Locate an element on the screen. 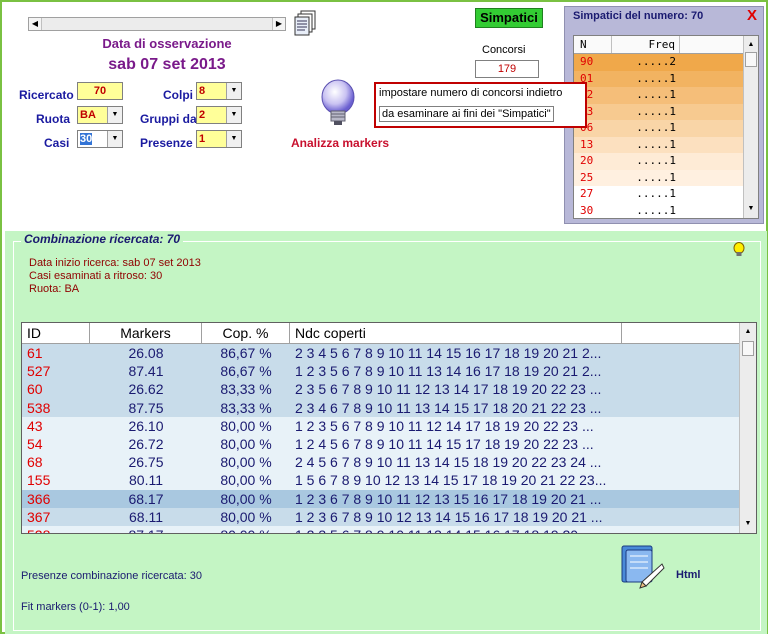 This screenshot has width=768, height=634. documents-icon is located at coordinates (306, 23).